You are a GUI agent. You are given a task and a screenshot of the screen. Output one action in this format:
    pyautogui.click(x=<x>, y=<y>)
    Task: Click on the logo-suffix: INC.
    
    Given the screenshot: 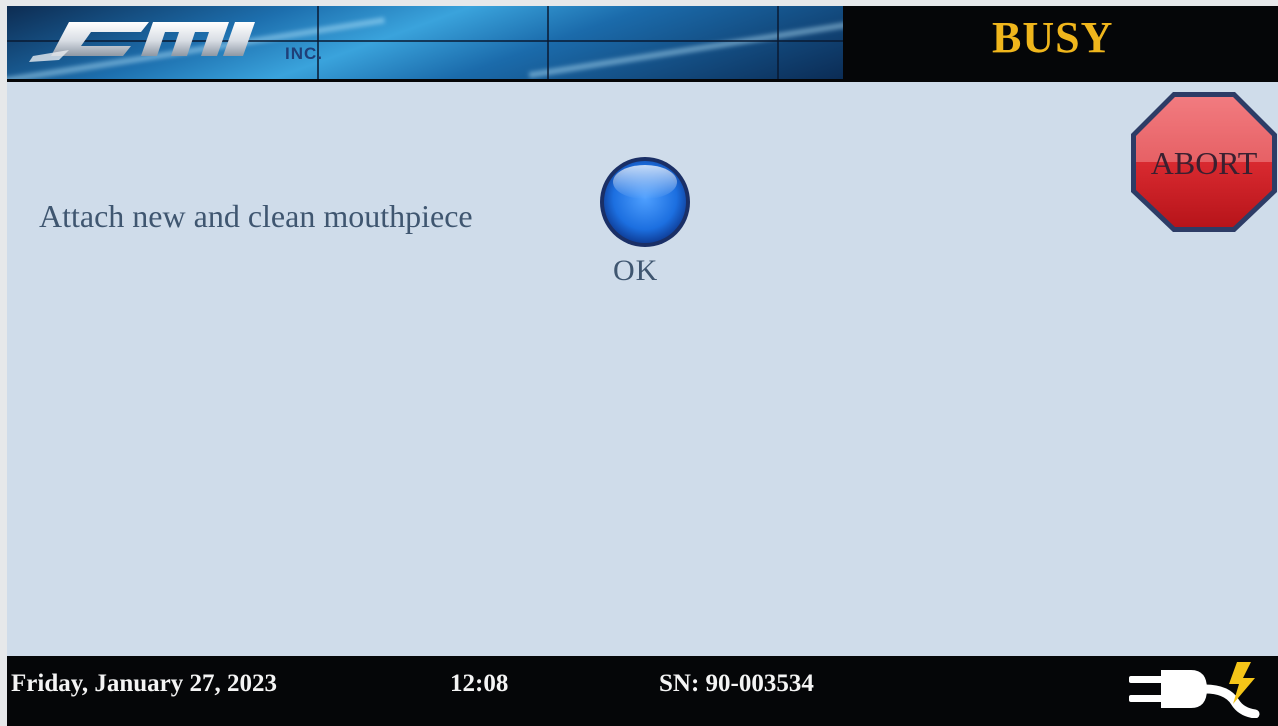 What is the action you would take?
    pyautogui.click(x=304, y=53)
    